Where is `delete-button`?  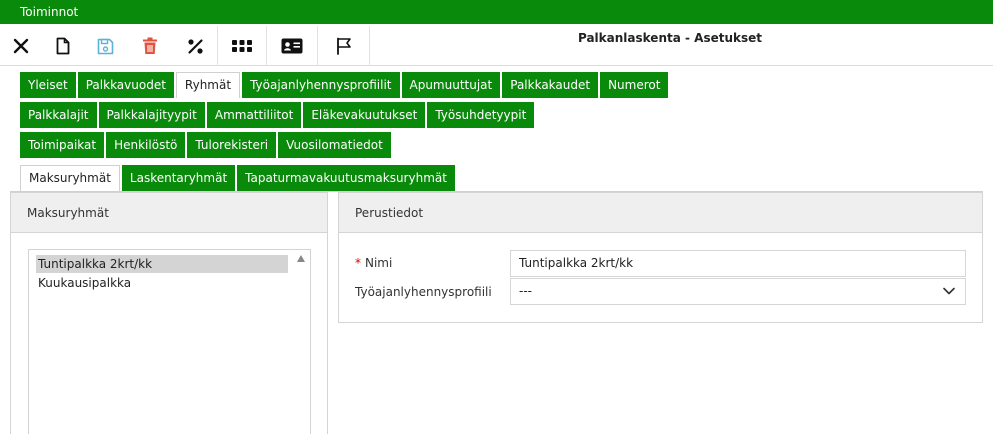
delete-button is located at coordinates (150, 46).